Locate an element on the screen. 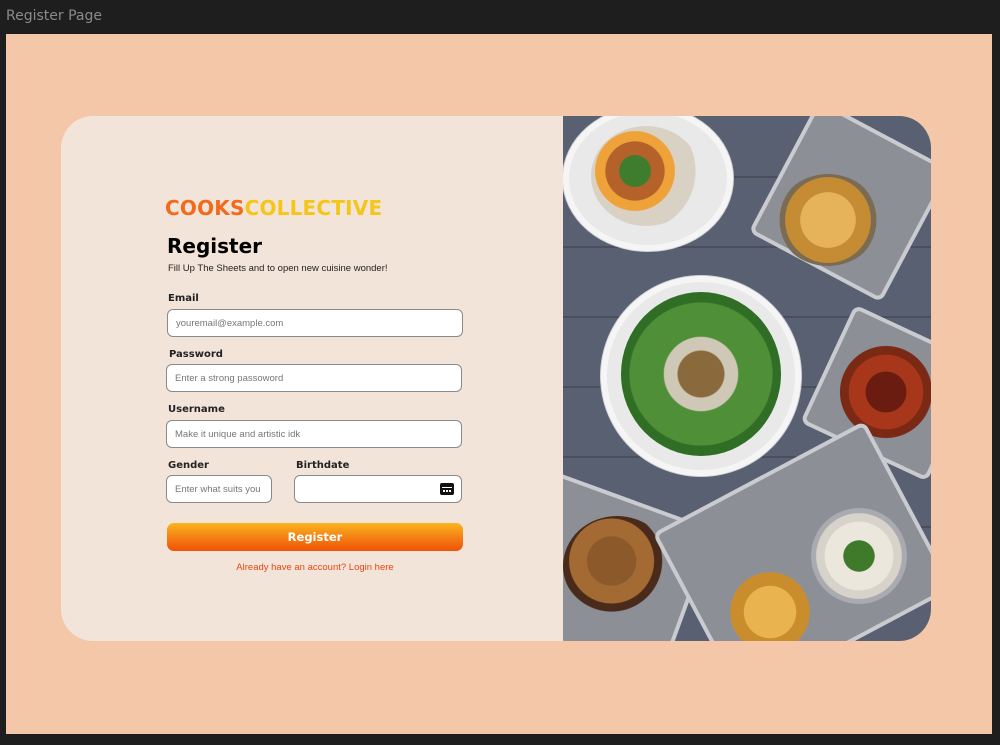 This screenshot has width=1000, height=745. brand-logo-part1: COOKS is located at coordinates (205, 208).